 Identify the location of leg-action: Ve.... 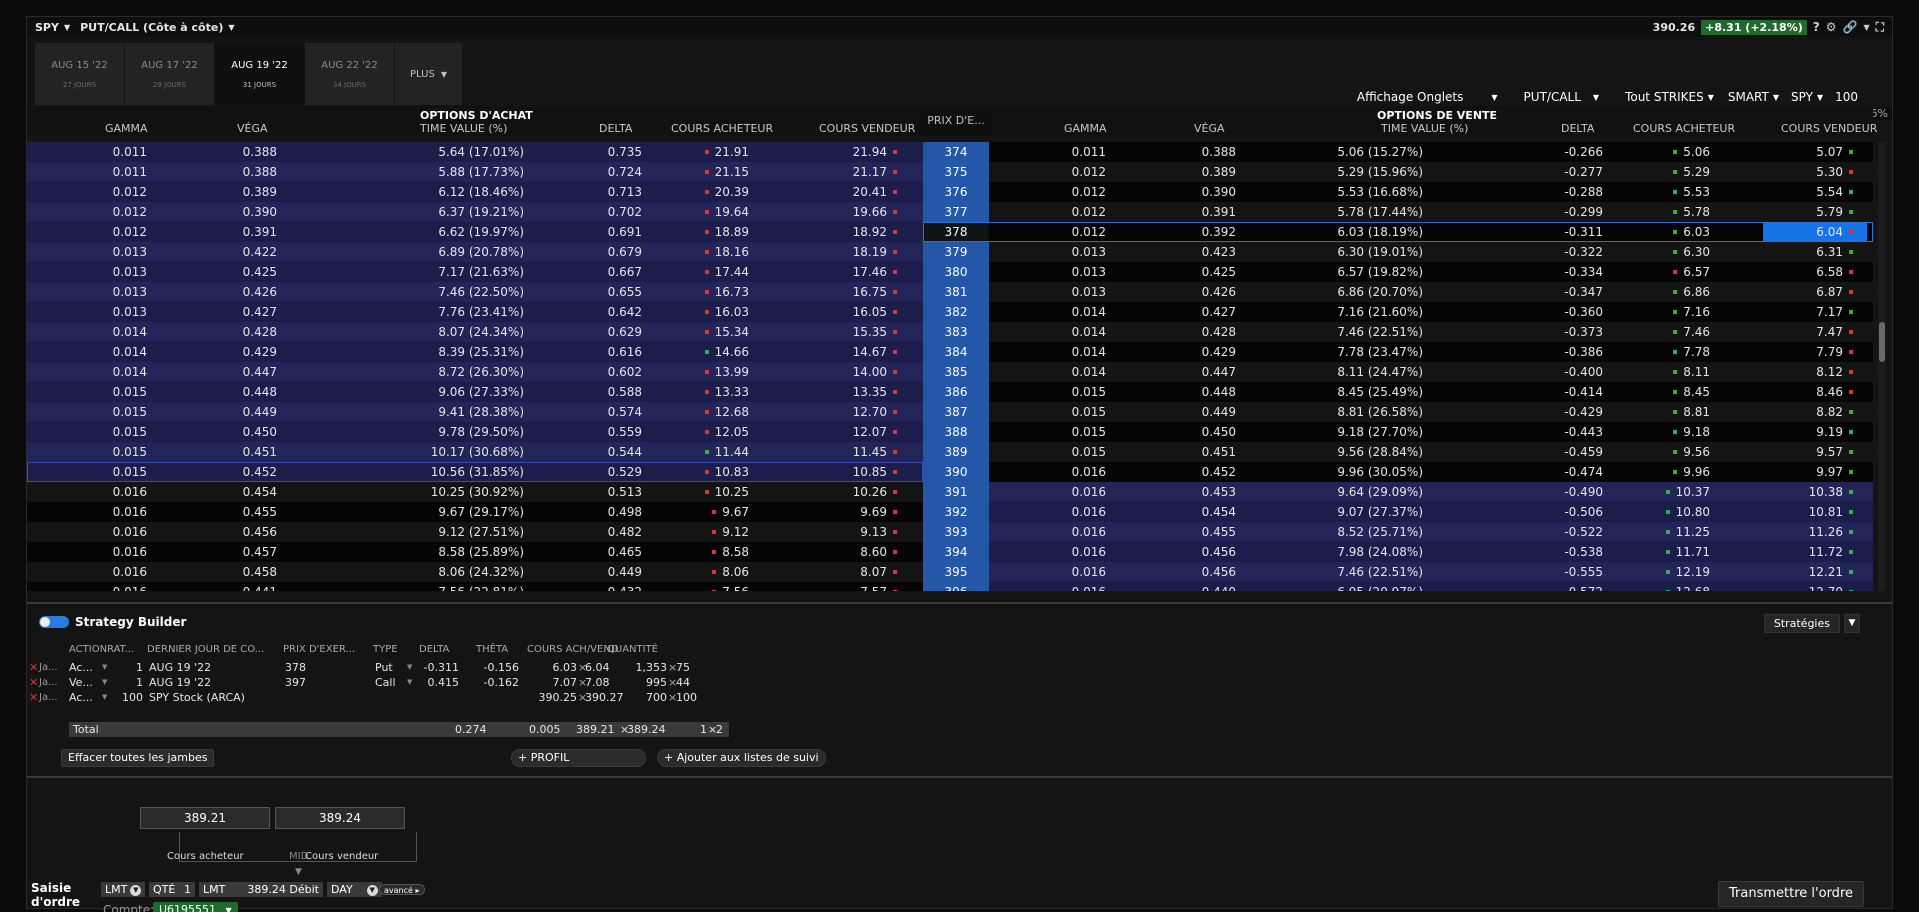
(81, 682).